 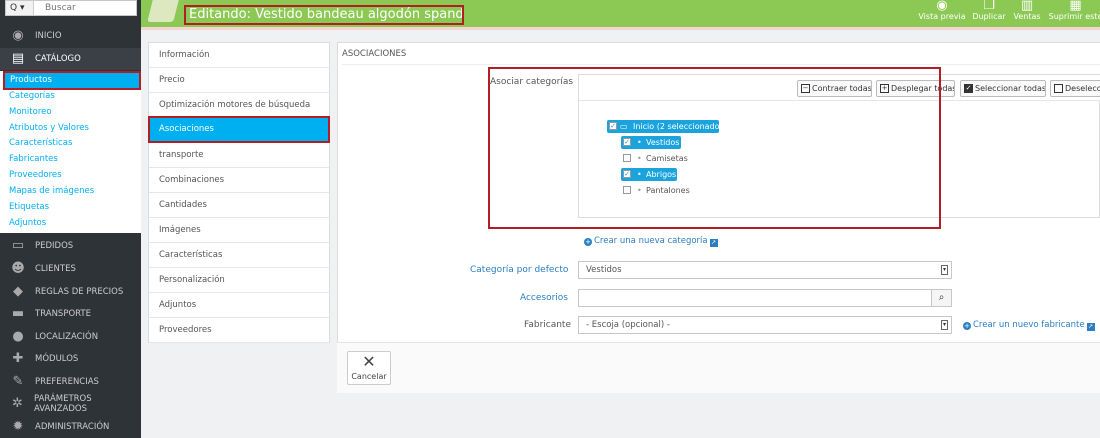 I want to click on tab-cantidades: Cantidades, so click(x=239, y=205).